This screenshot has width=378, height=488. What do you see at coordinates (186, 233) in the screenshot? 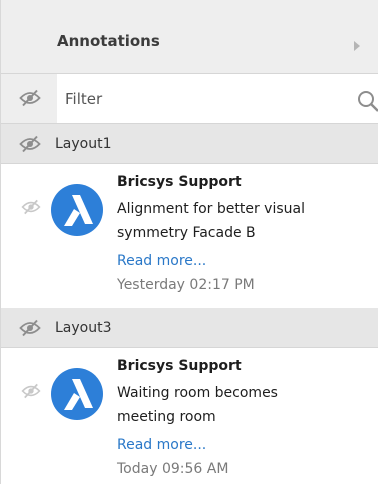
I see `message-line: symmetry Facade B` at bounding box center [186, 233].